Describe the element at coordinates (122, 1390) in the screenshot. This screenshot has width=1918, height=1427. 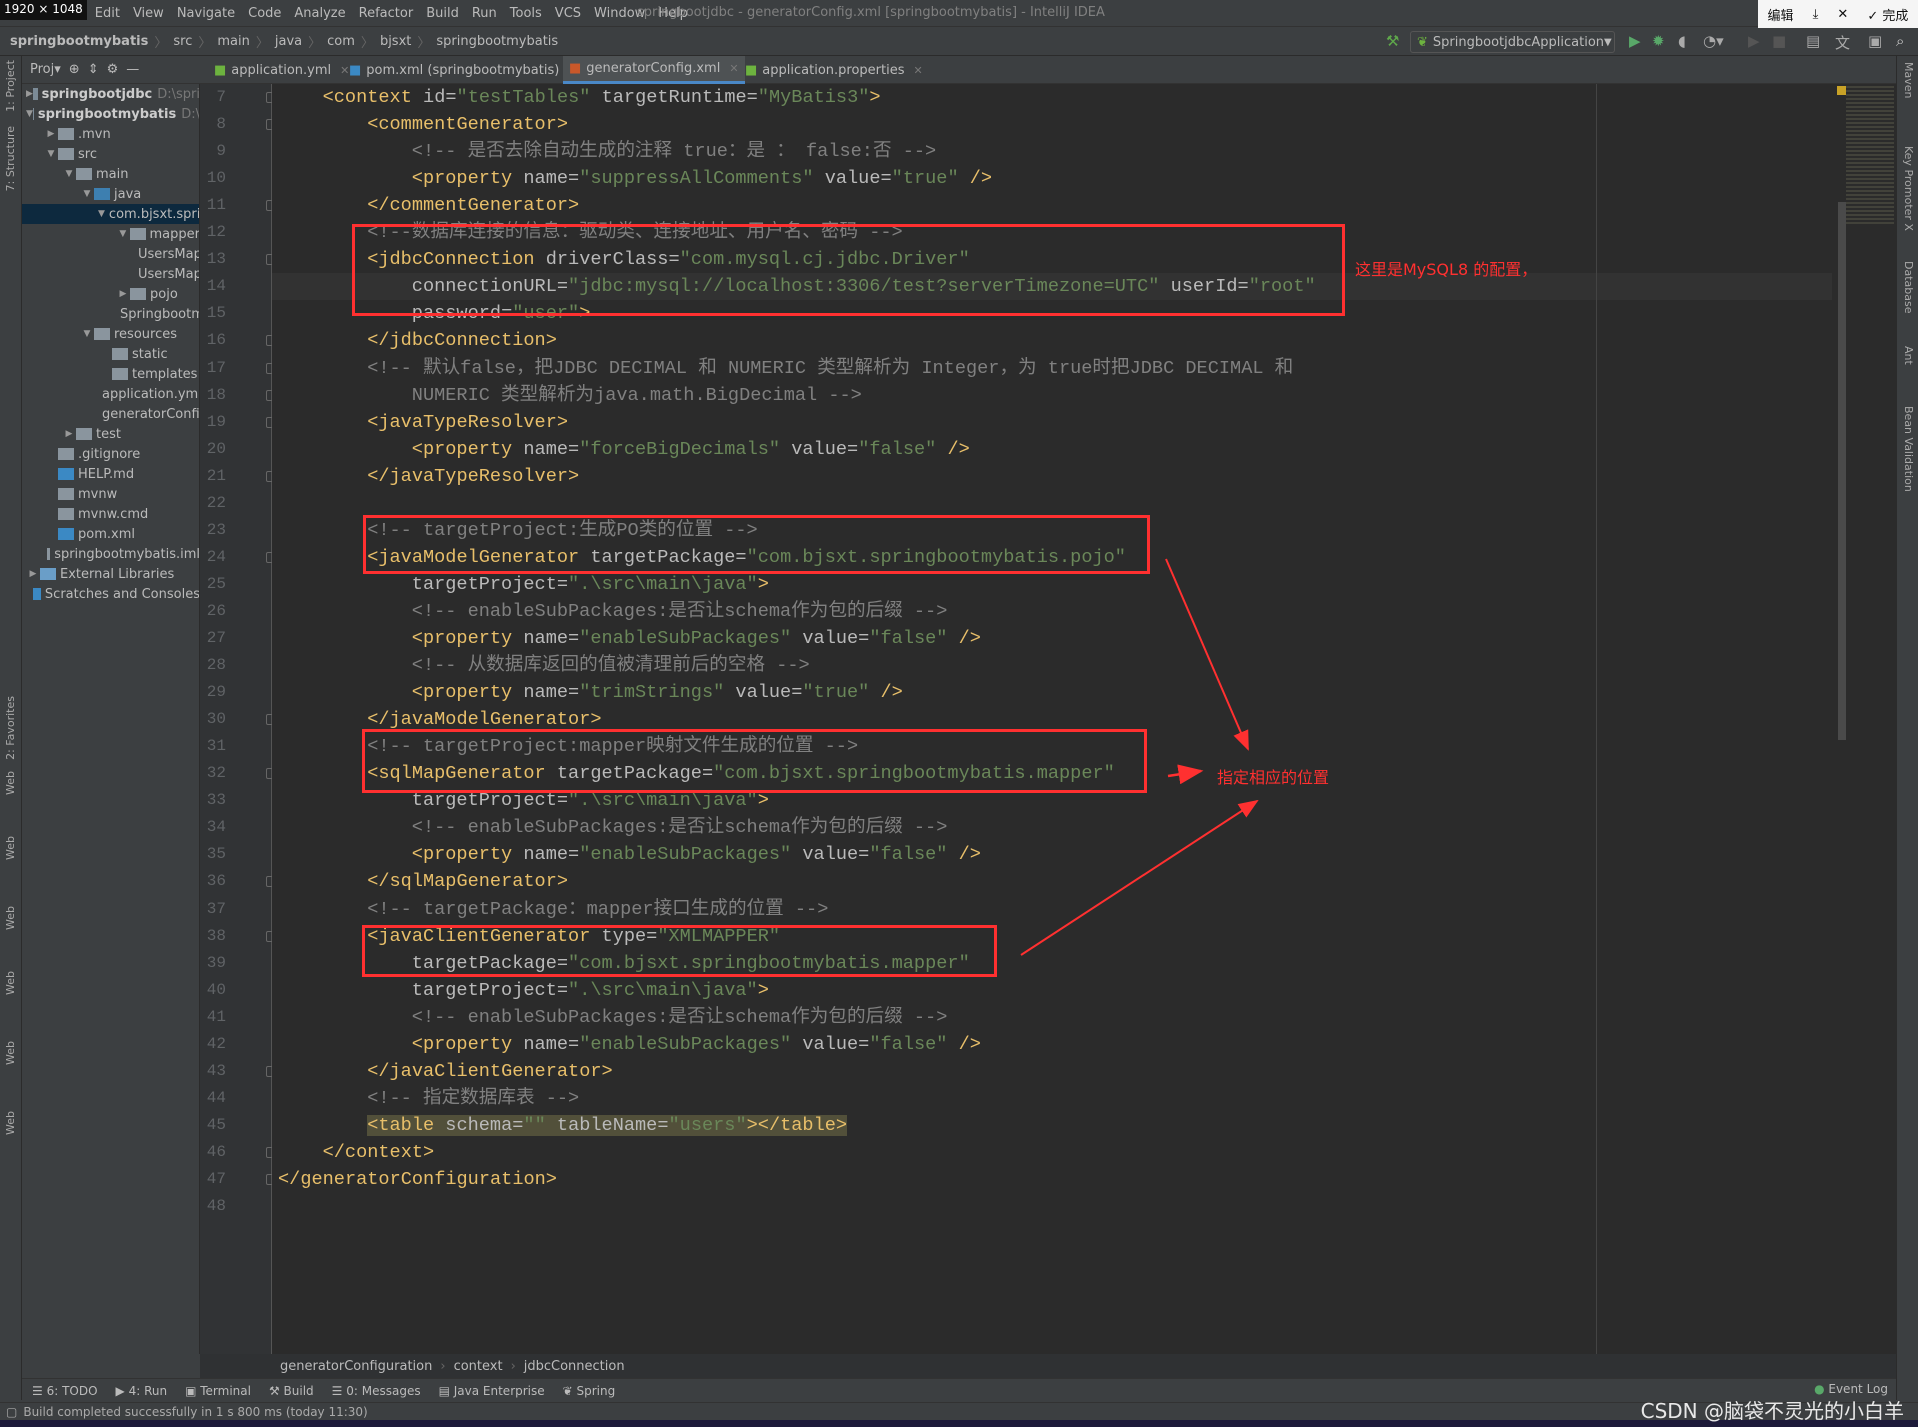
I see `tool-window-icon: ▶` at that location.